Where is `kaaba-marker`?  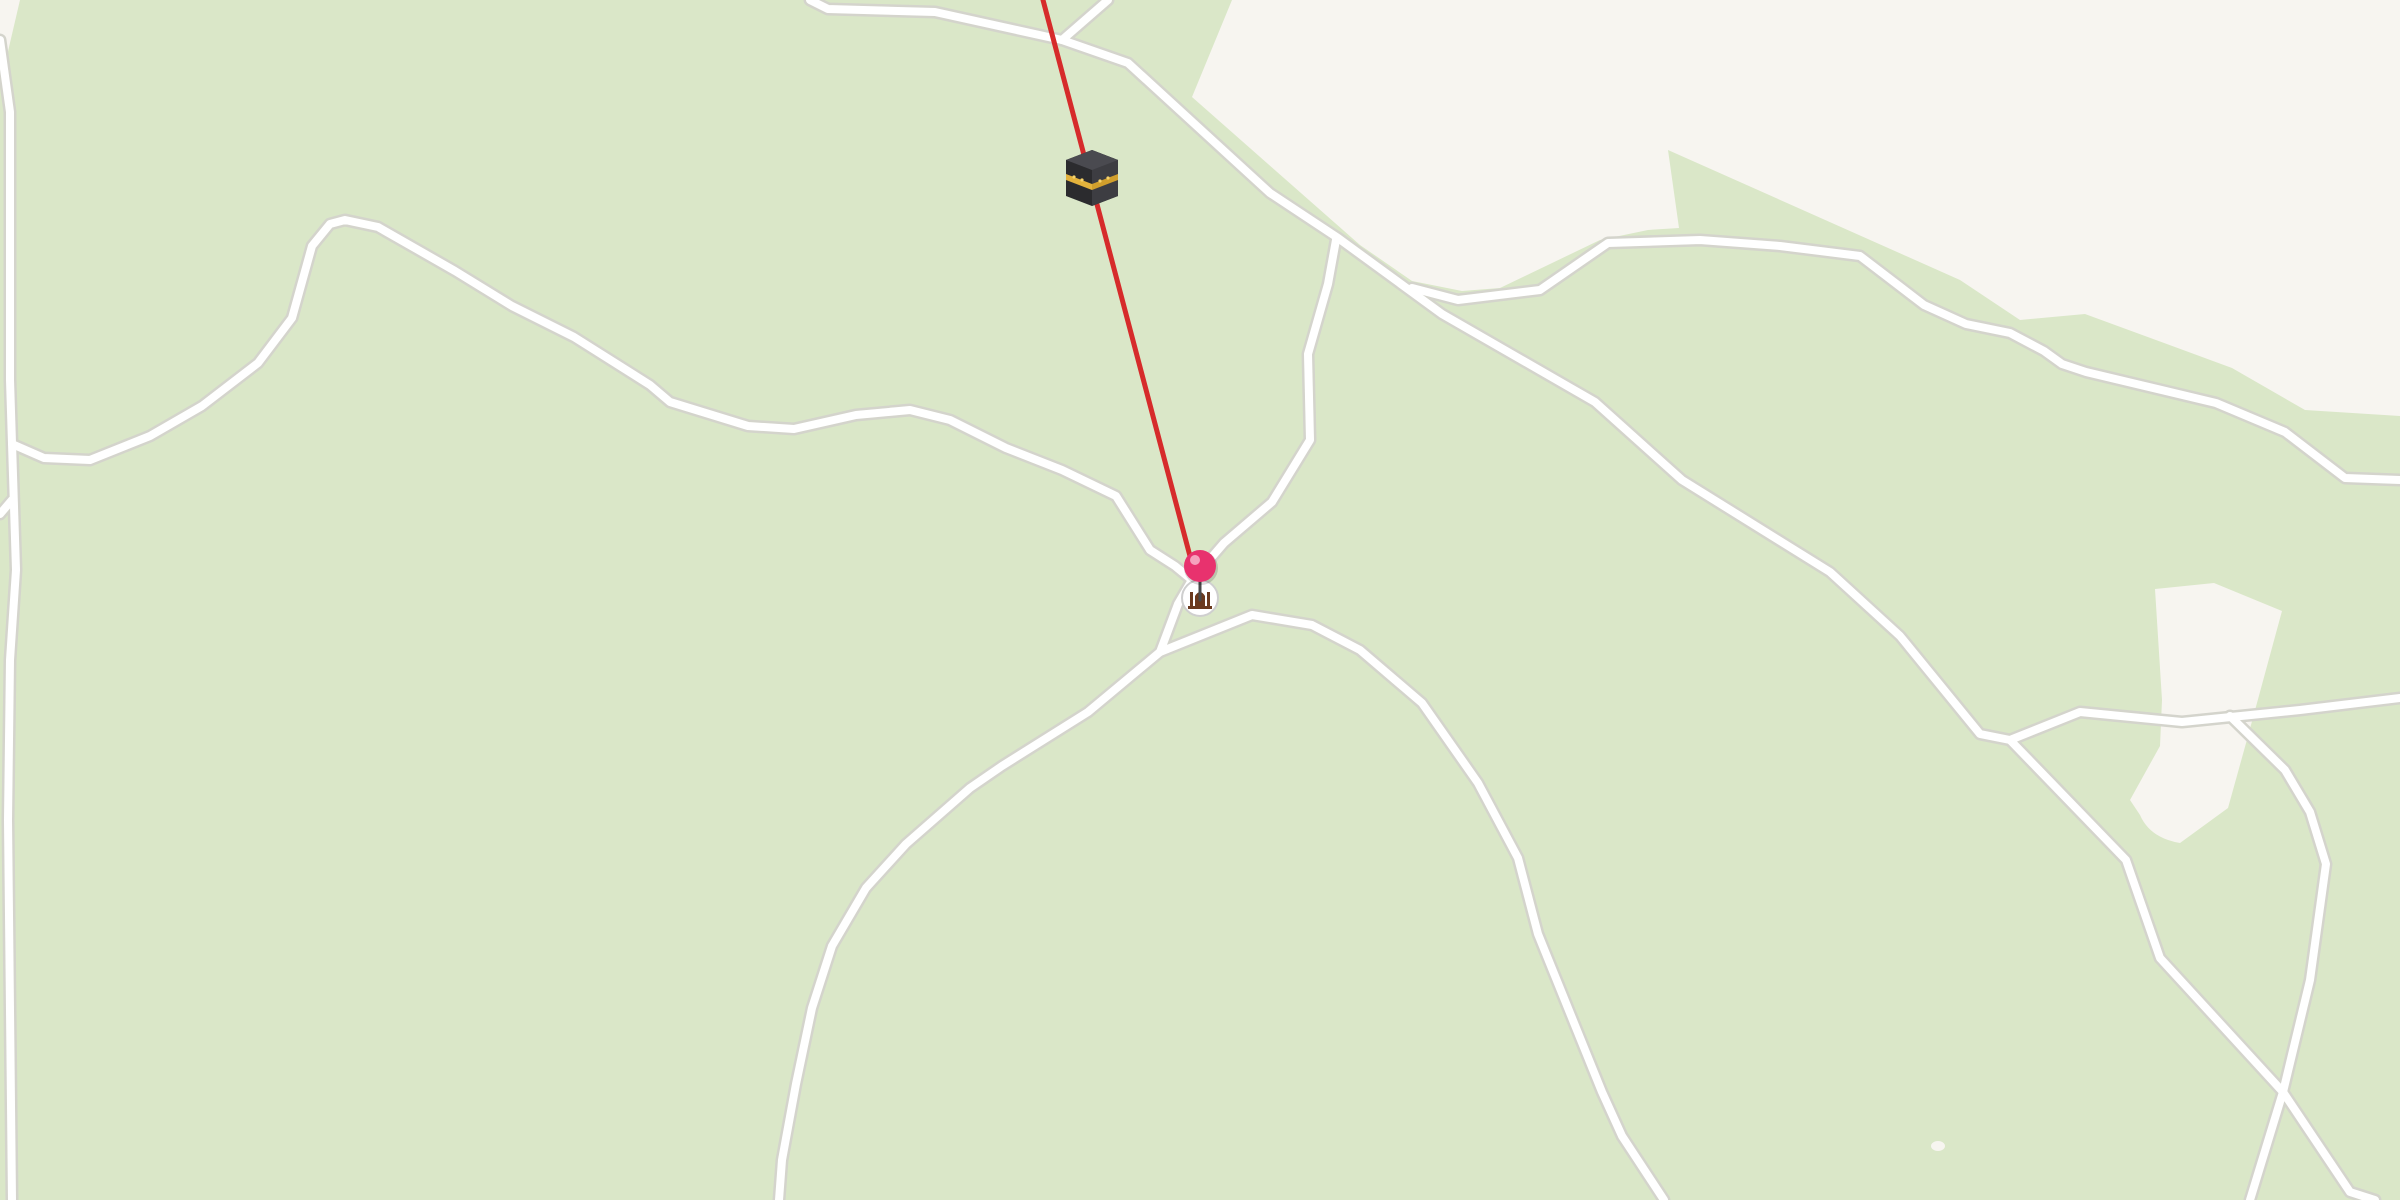
kaaba-marker is located at coordinates (1092, 178).